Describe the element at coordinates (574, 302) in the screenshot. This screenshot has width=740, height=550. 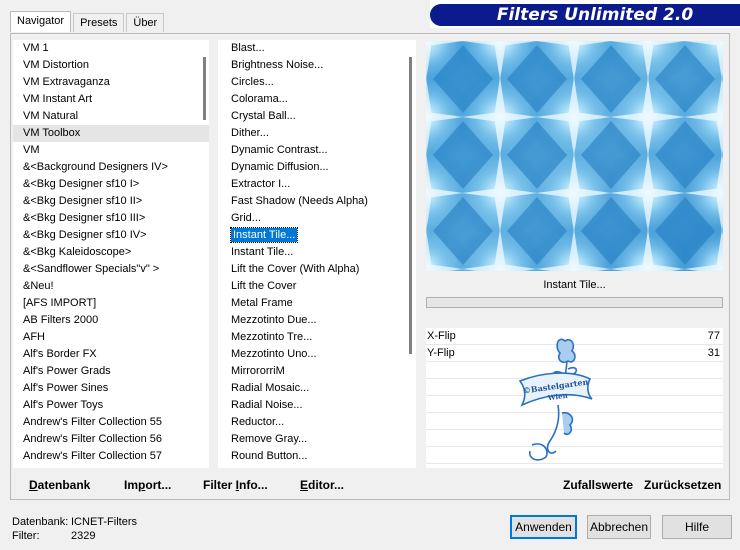
I see `progress-bar` at that location.